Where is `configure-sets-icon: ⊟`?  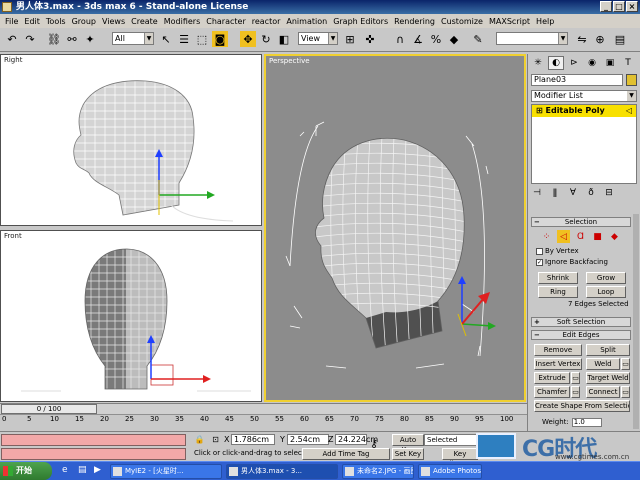 configure-sets-icon: ⊟ is located at coordinates (609, 193).